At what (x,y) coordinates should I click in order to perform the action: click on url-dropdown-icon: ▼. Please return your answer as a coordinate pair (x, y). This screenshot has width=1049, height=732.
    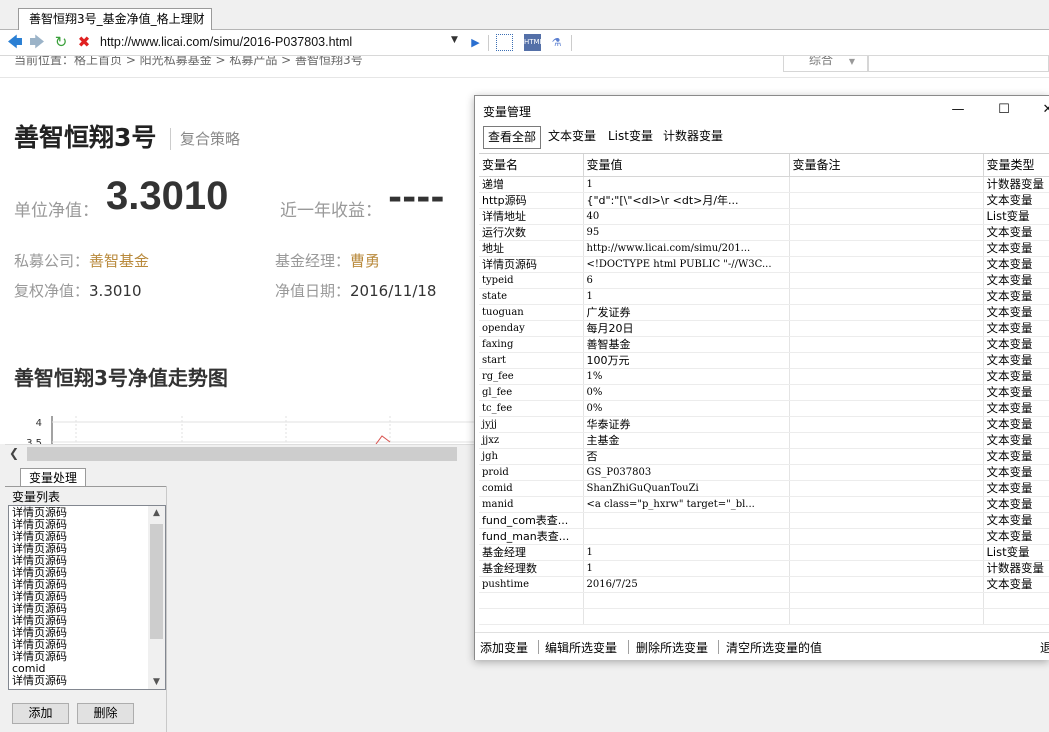
    Looking at the image, I should click on (454, 40).